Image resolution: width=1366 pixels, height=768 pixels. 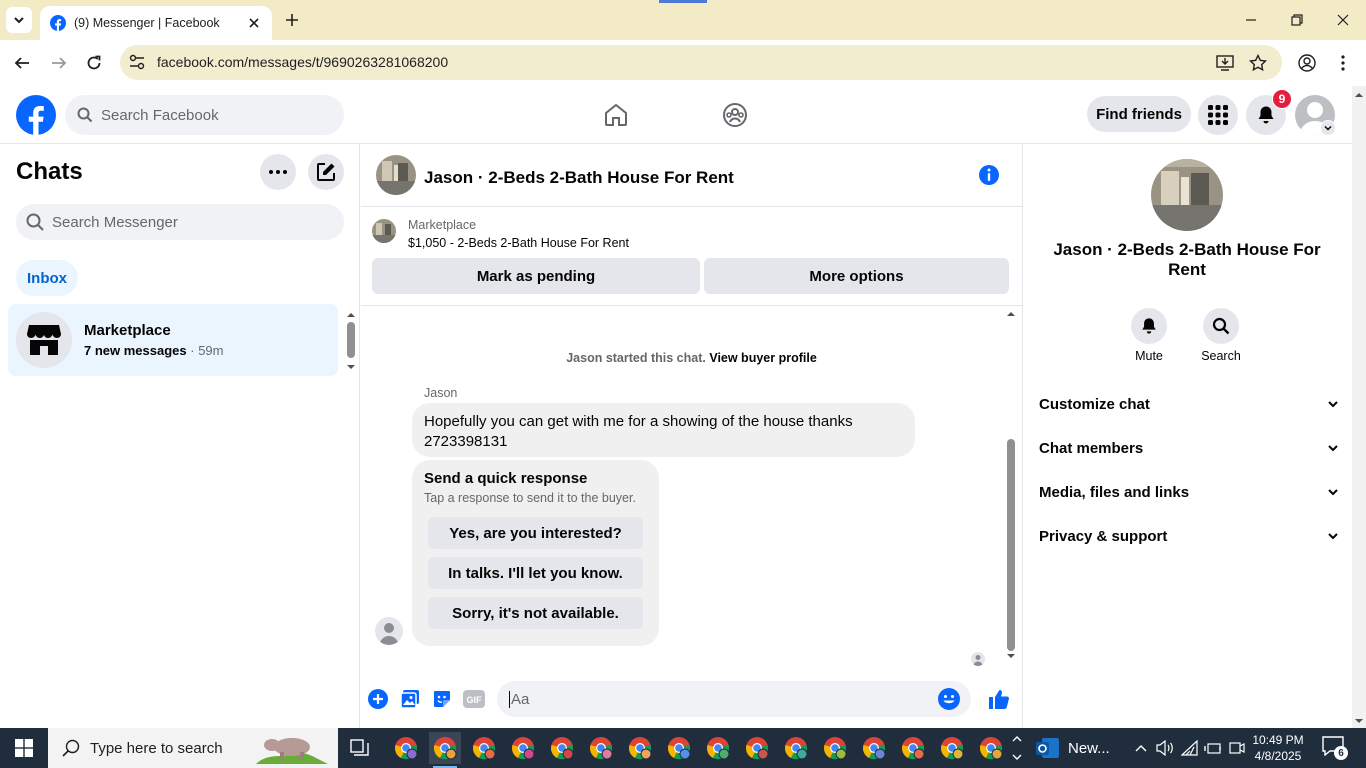 I want to click on new-message-button, so click(x=326, y=172).